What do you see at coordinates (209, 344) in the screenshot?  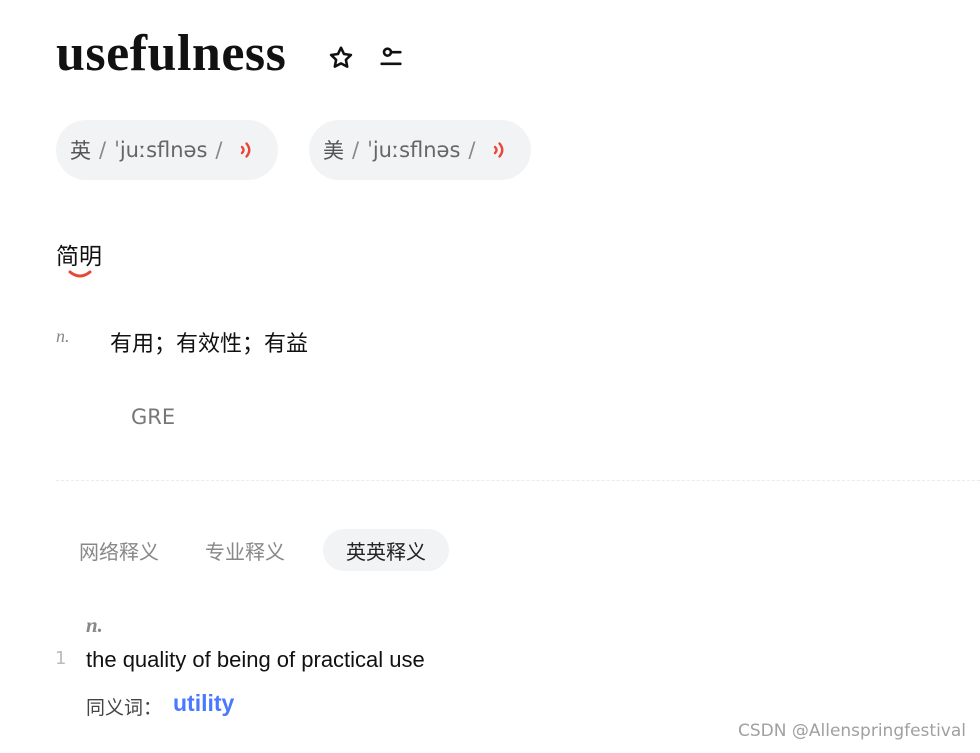 I see `brief-definition: 有用；有效性；有益` at bounding box center [209, 344].